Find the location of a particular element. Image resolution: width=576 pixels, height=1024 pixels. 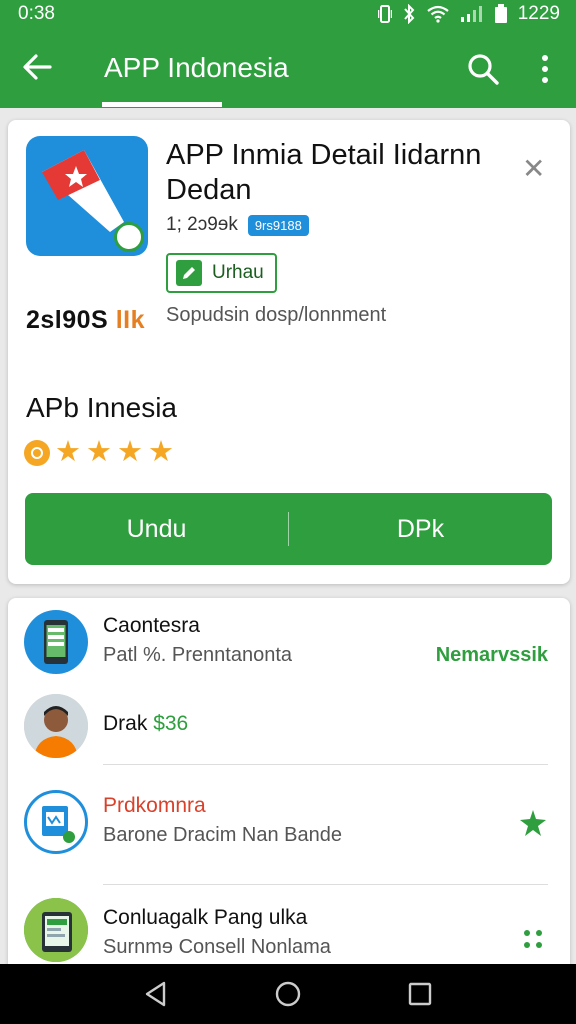

status-icons: 1229 is located at coordinates (468, 14).